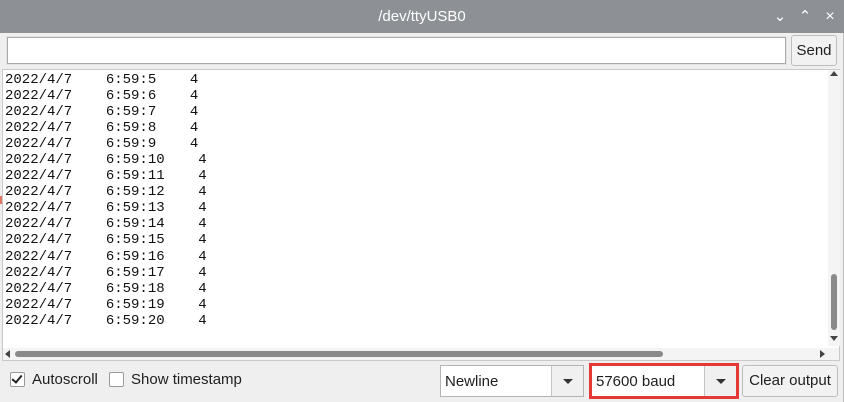 This screenshot has width=844, height=402. What do you see at coordinates (339, 354) in the screenshot?
I see `horizontal-scroll-thumb` at bounding box center [339, 354].